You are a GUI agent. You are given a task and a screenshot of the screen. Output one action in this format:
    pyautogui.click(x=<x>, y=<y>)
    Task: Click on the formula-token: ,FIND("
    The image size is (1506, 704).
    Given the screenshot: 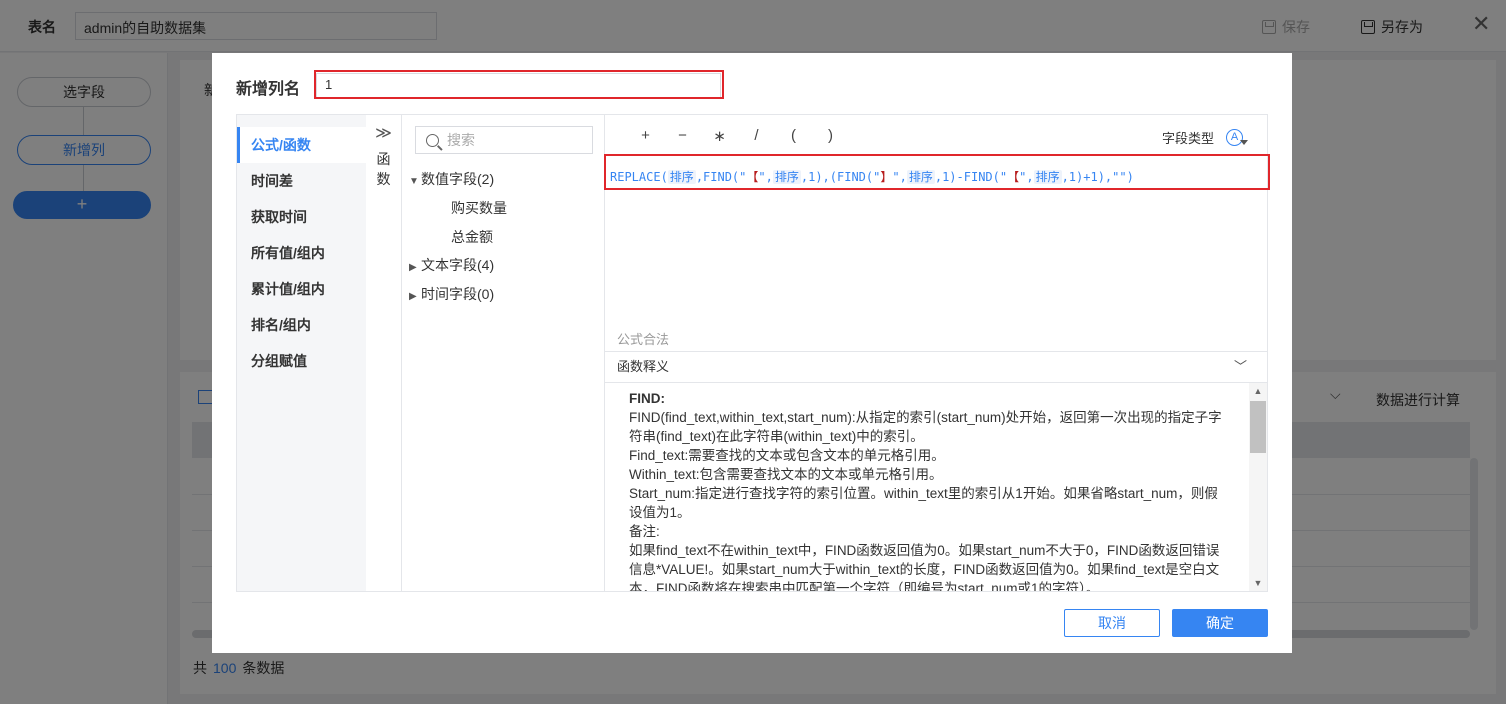 What is the action you would take?
    pyautogui.click(x=721, y=177)
    